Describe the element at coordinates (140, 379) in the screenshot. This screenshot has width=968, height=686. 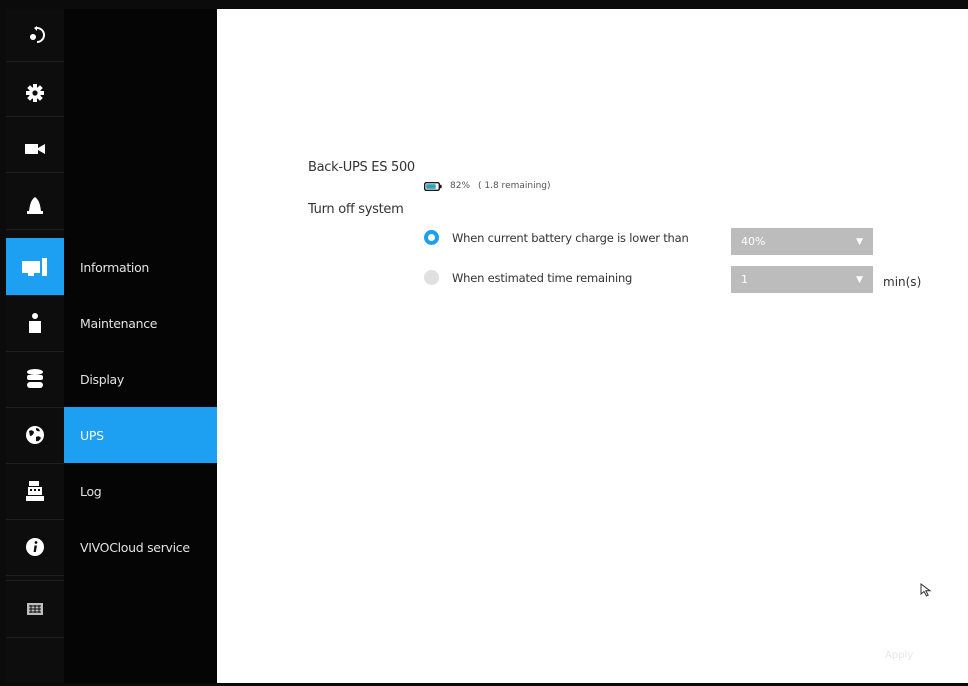
I see `submenu-item-display: Display` at that location.